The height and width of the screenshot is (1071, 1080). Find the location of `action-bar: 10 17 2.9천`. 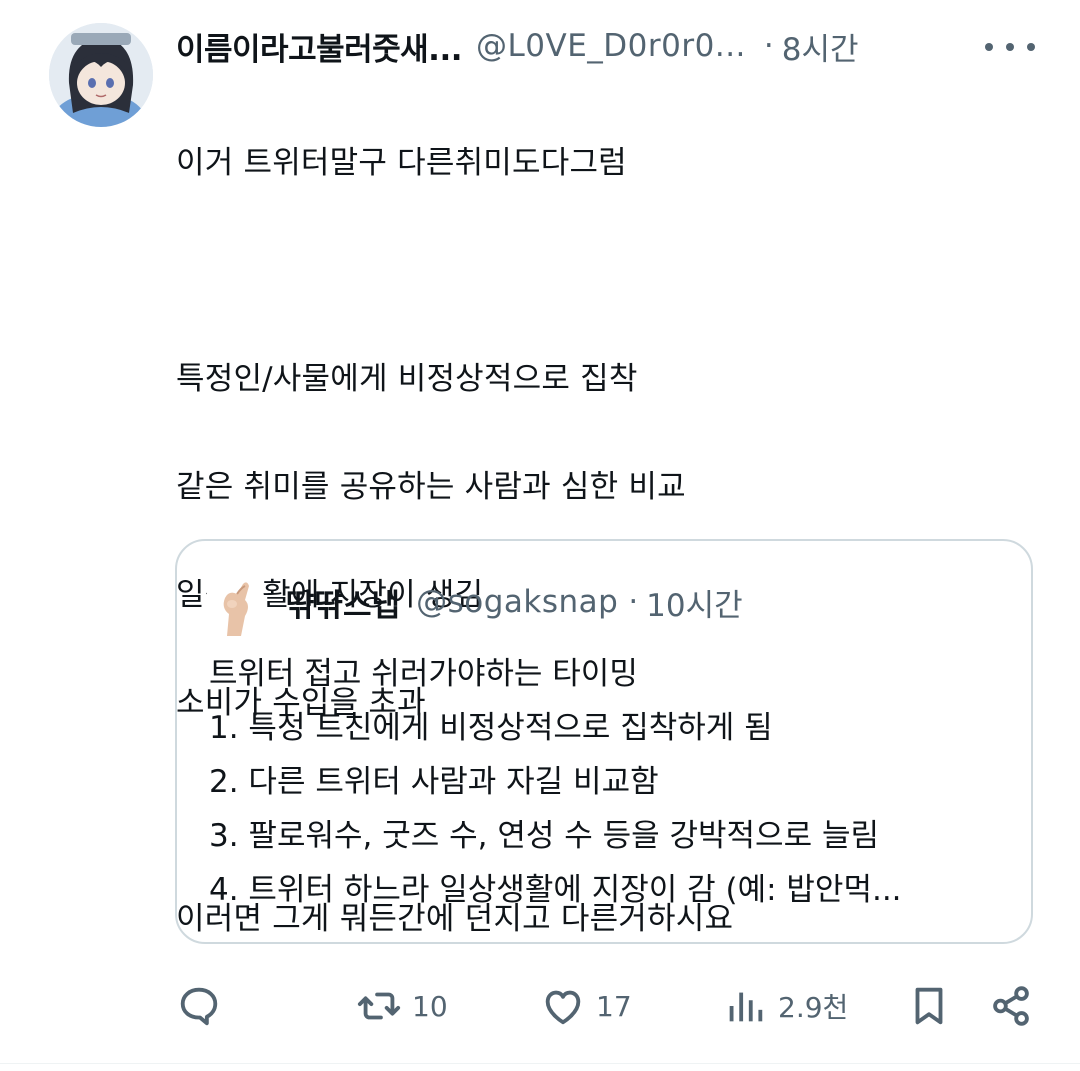

action-bar: 10 17 2.9천 is located at coordinates (540, 1006).